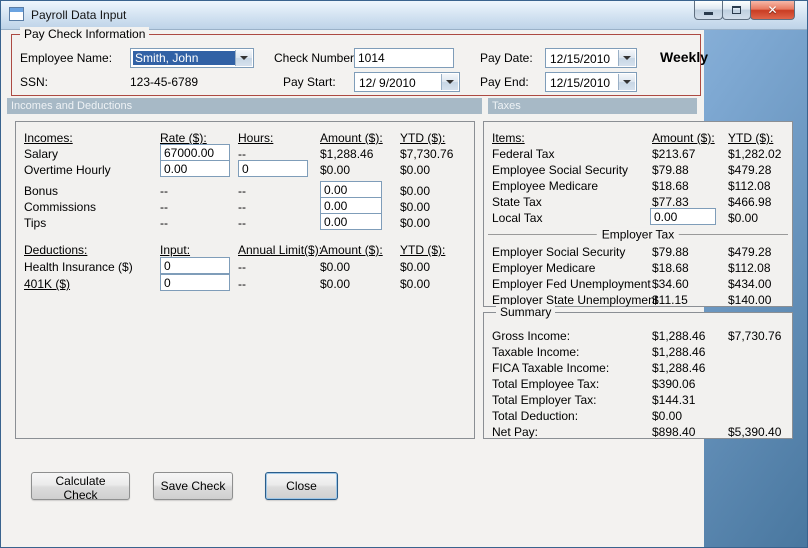  What do you see at coordinates (638, 384) in the screenshot?
I see `summary-row-emp-tax: Total Employee Tax: $390.06` at bounding box center [638, 384].